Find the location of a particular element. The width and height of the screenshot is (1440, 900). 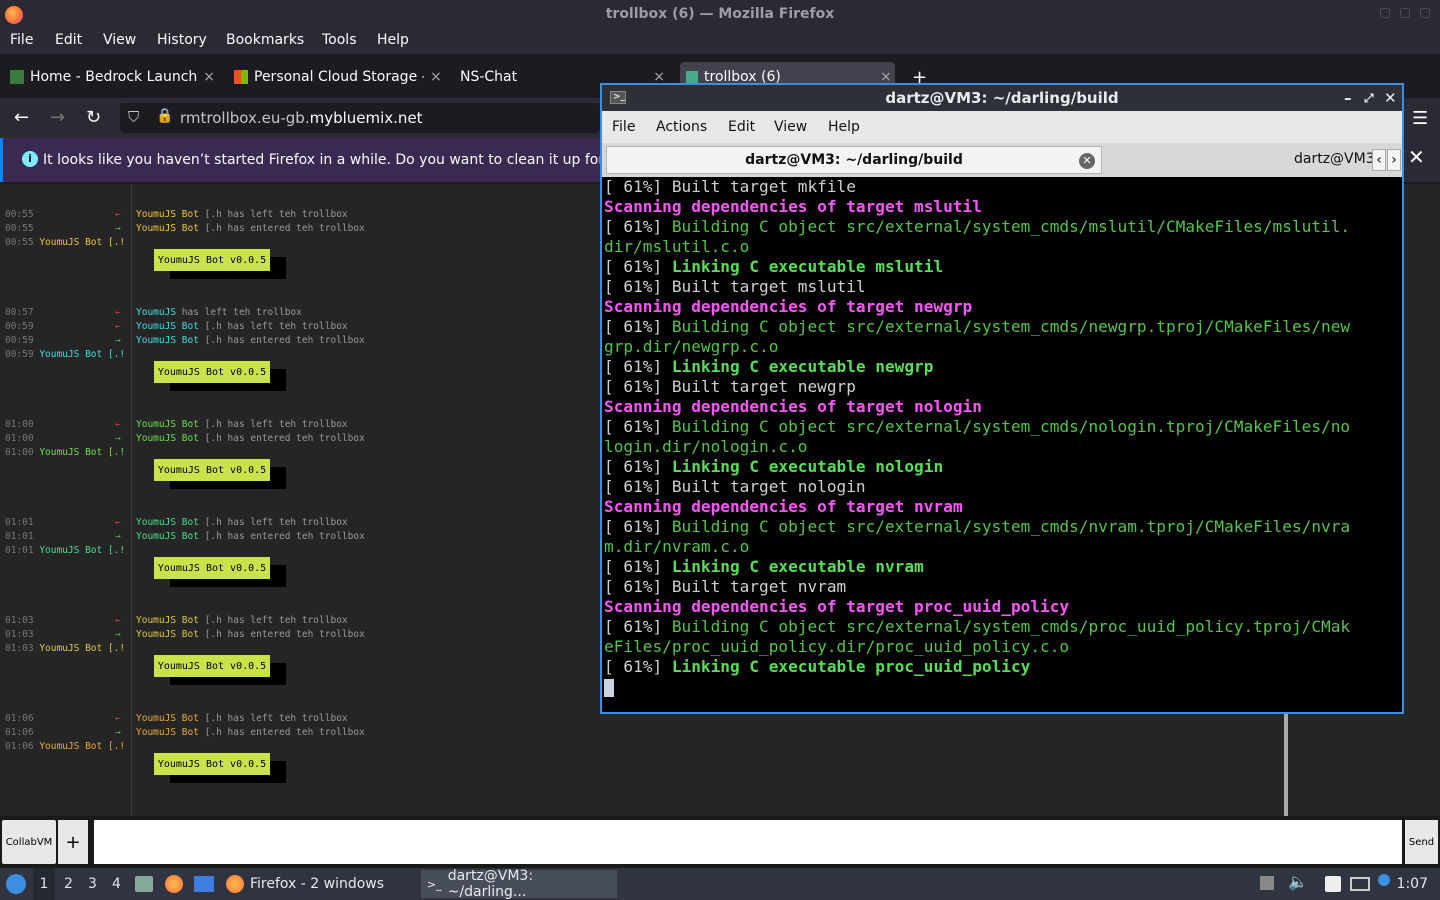

terminal-text: Linking C executable proc_uuid_policy is located at coordinates (851, 666).